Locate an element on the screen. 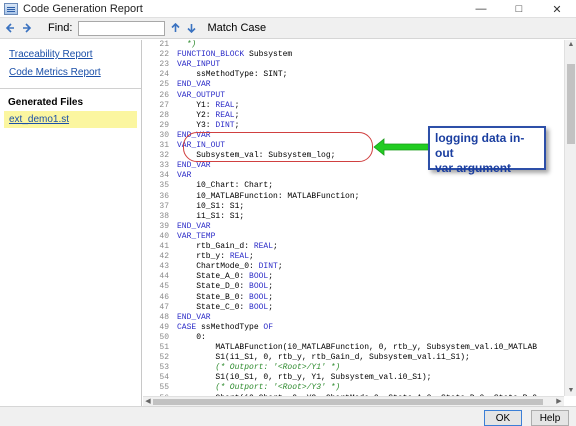 This screenshot has width=576, height=426. code-line: 29 Y3: DINT; is located at coordinates (191, 126).